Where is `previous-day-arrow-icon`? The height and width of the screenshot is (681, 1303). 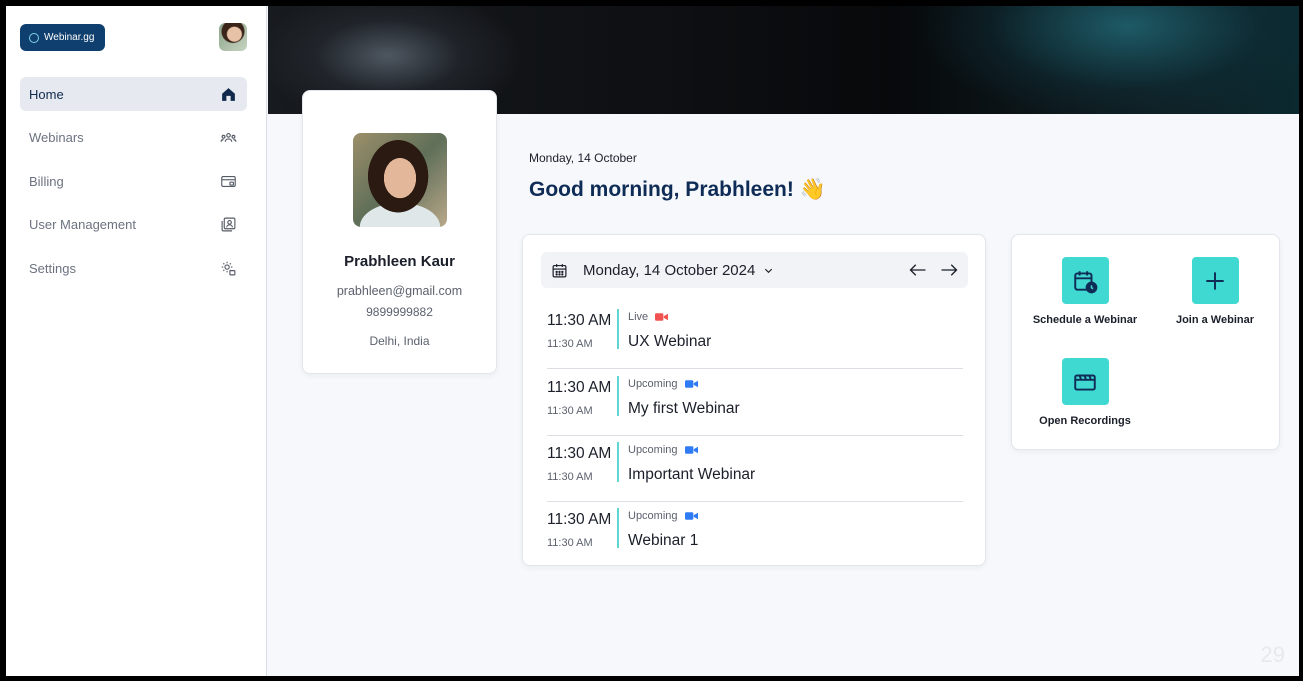 previous-day-arrow-icon is located at coordinates (918, 270).